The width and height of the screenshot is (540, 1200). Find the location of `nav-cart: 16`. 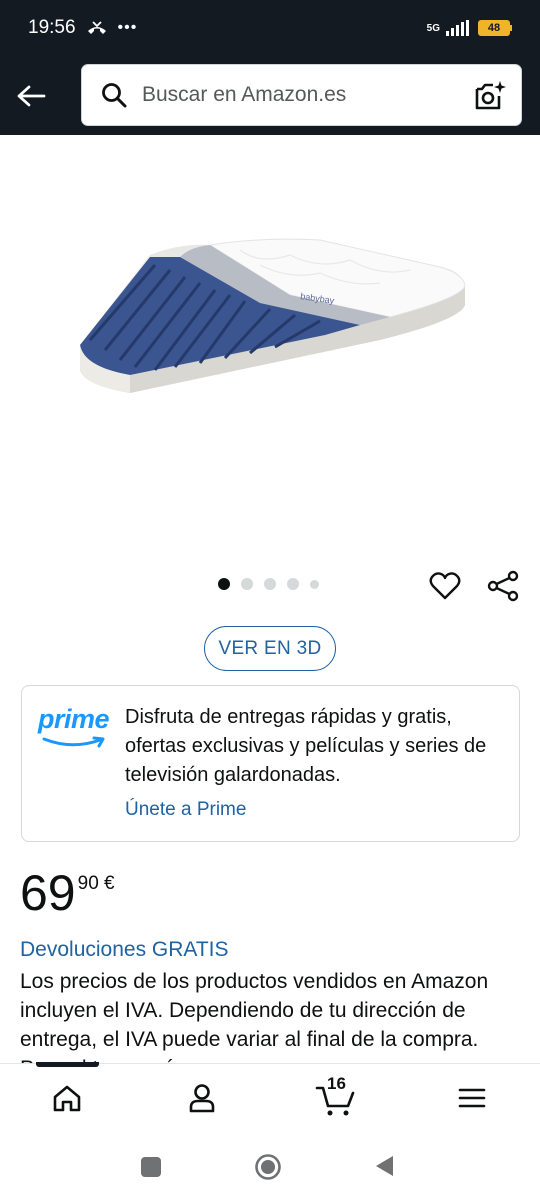

nav-cart: 16 is located at coordinates (336, 1096).